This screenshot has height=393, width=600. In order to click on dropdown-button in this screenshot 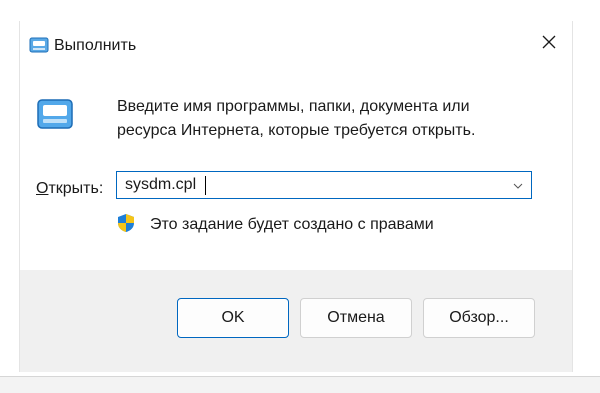, I will do `click(518, 185)`.